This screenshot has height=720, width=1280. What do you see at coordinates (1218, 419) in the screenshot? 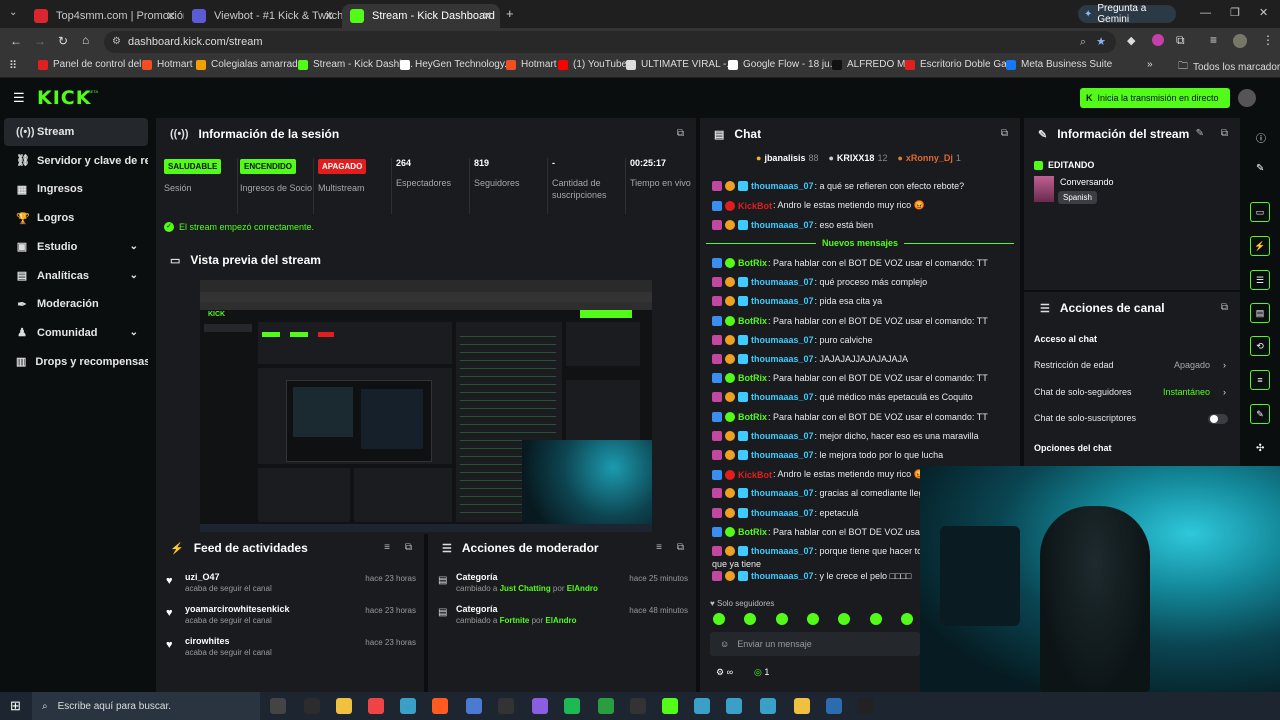
I see `toggle-switch` at bounding box center [1218, 419].